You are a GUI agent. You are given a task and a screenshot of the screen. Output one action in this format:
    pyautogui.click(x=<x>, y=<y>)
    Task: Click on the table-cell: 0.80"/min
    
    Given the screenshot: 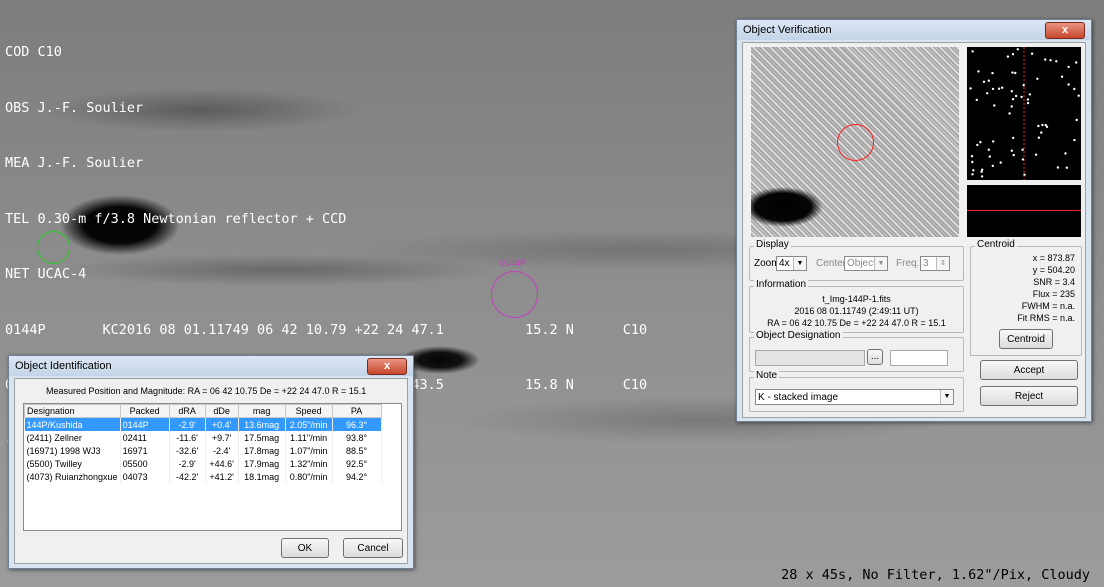 What is the action you would take?
    pyautogui.click(x=309, y=476)
    